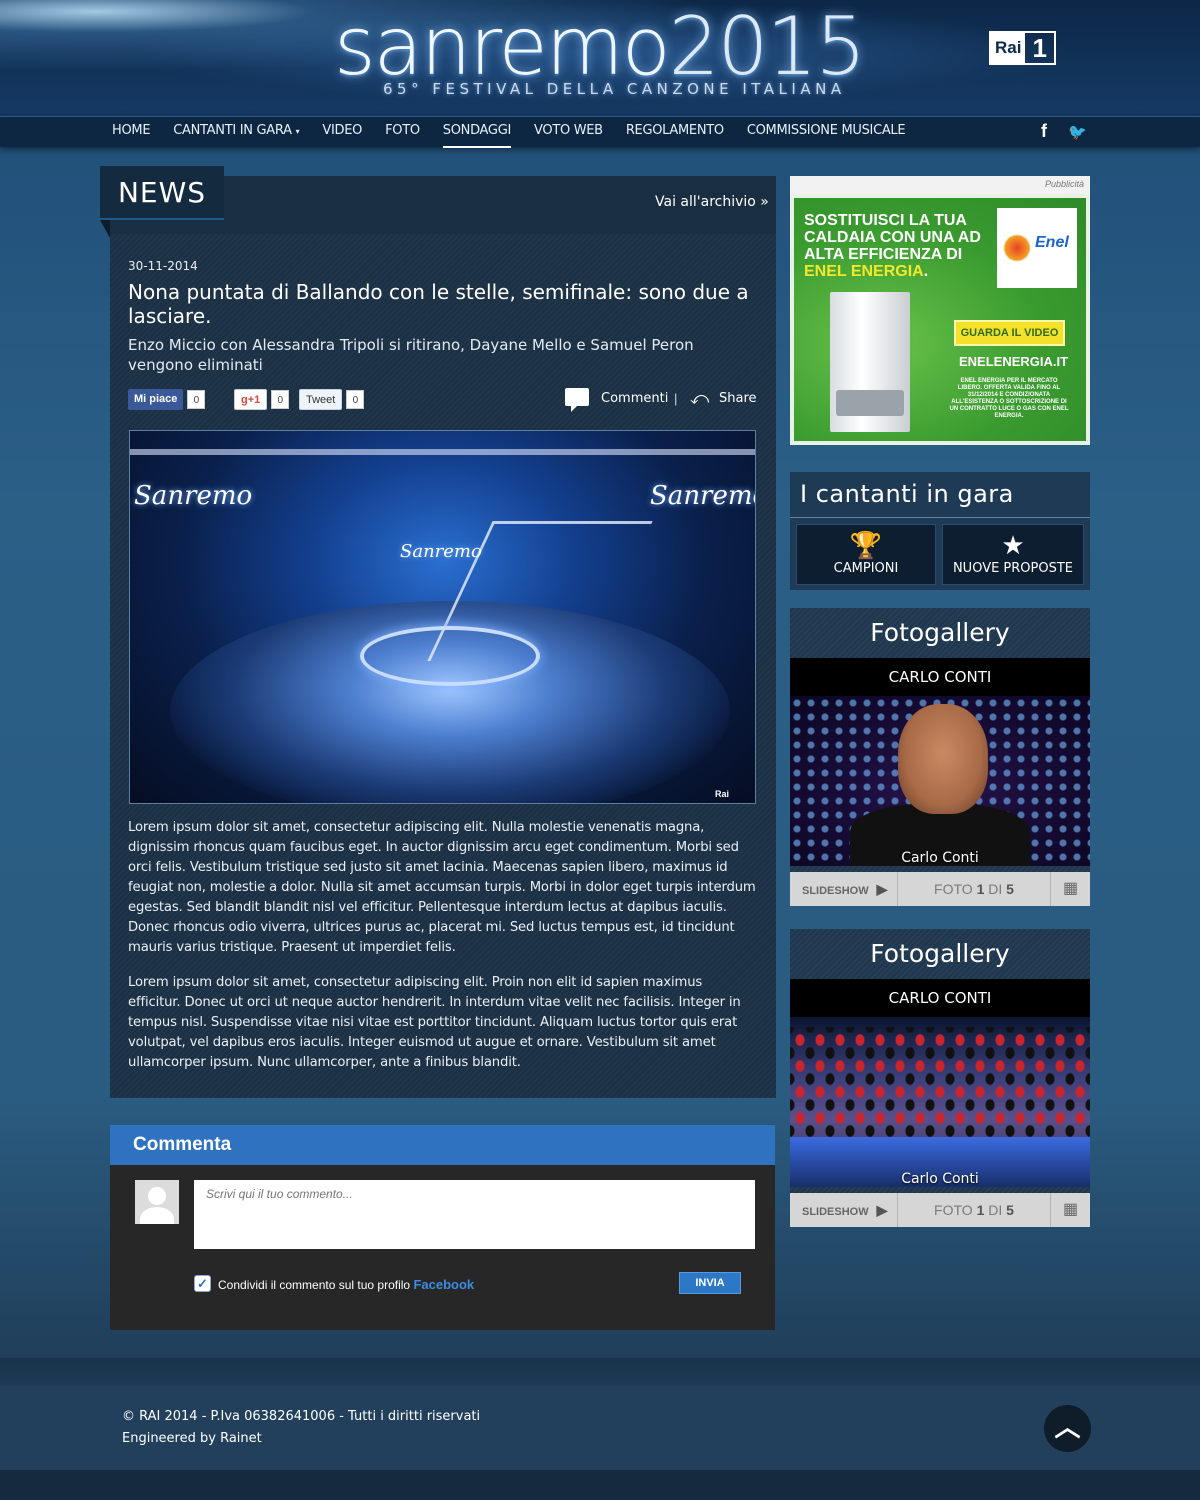 This screenshot has height=1500, width=1200. What do you see at coordinates (131, 132) in the screenshot?
I see `nav-item-home: HOME` at bounding box center [131, 132].